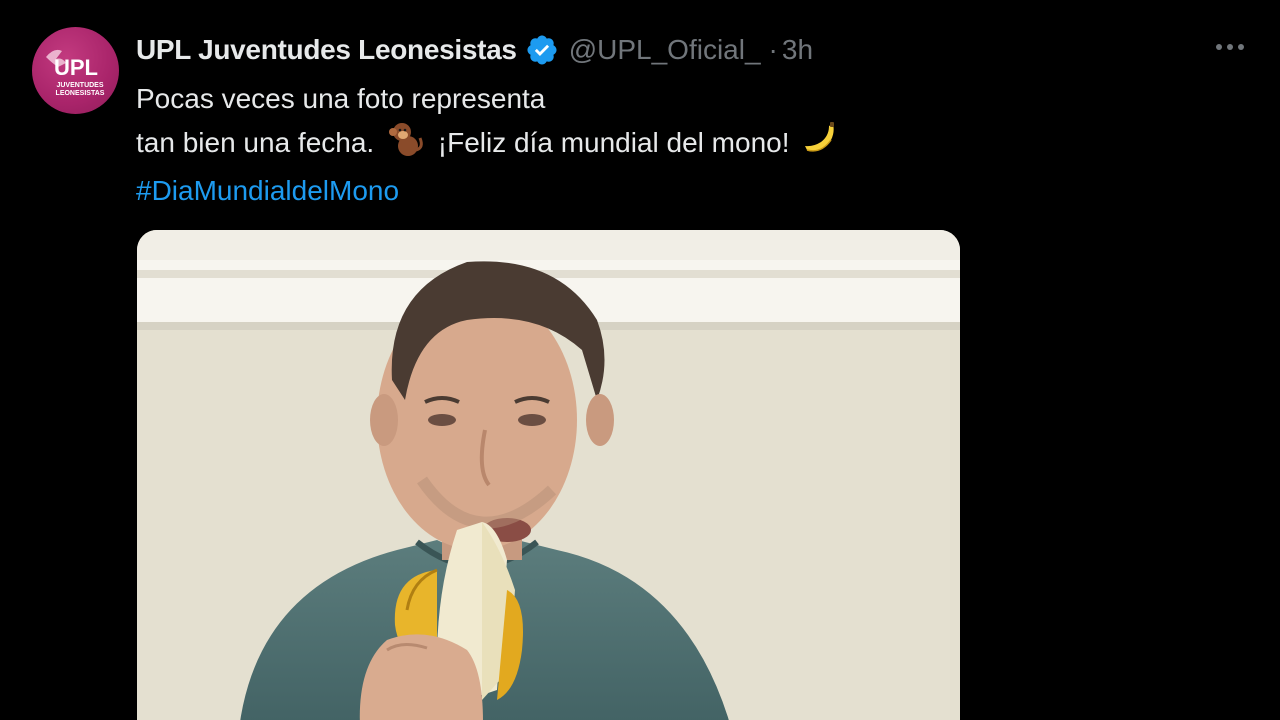 The image size is (1280, 720). I want to click on svg-text: UPL, so click(76, 67).